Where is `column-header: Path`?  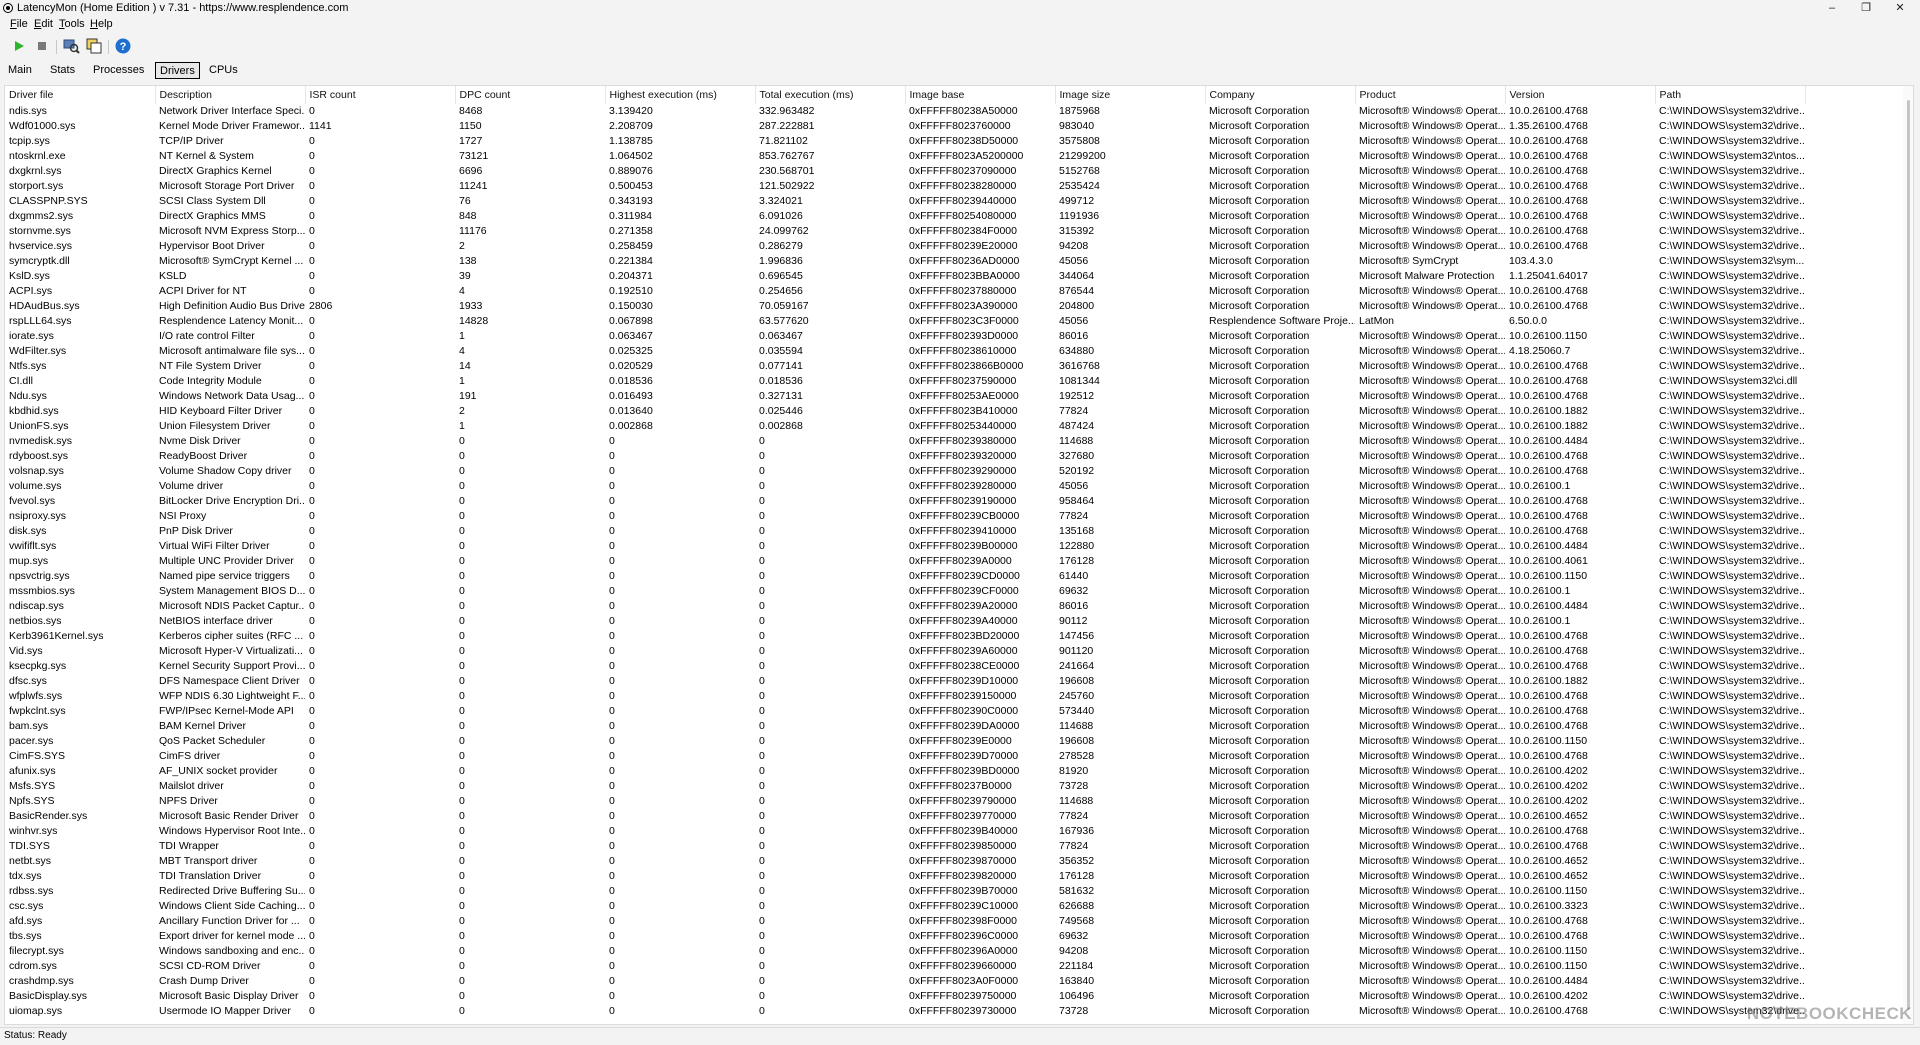 column-header: Path is located at coordinates (1730, 95).